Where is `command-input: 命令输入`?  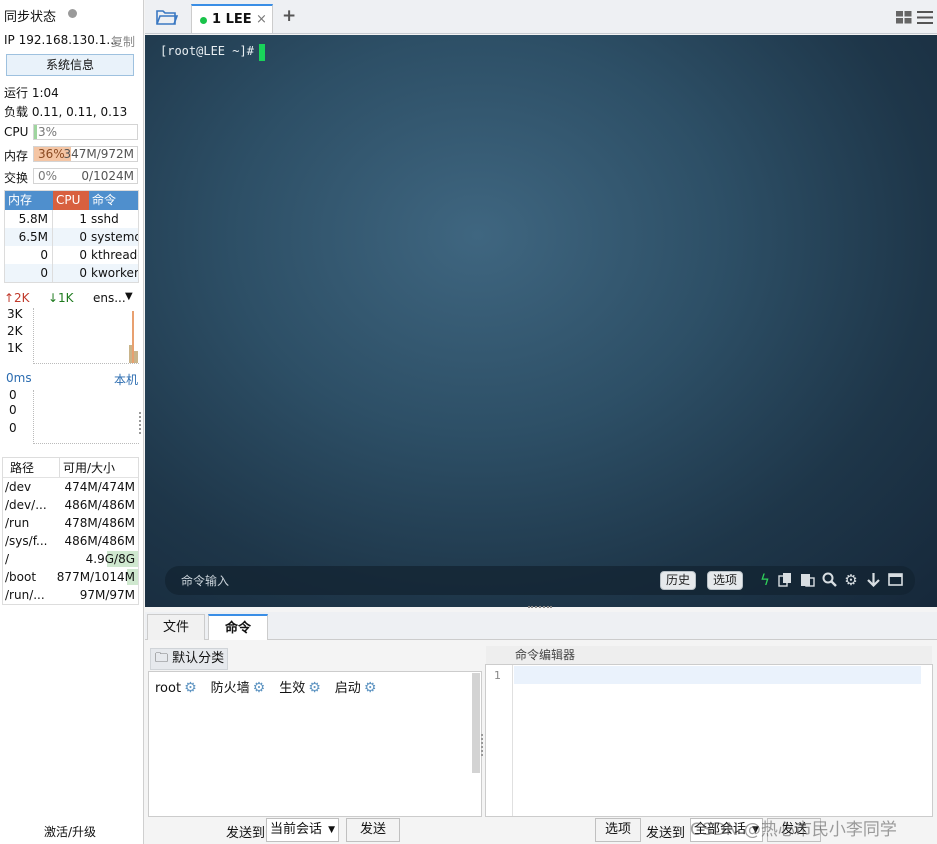 command-input: 命令输入 is located at coordinates (205, 580).